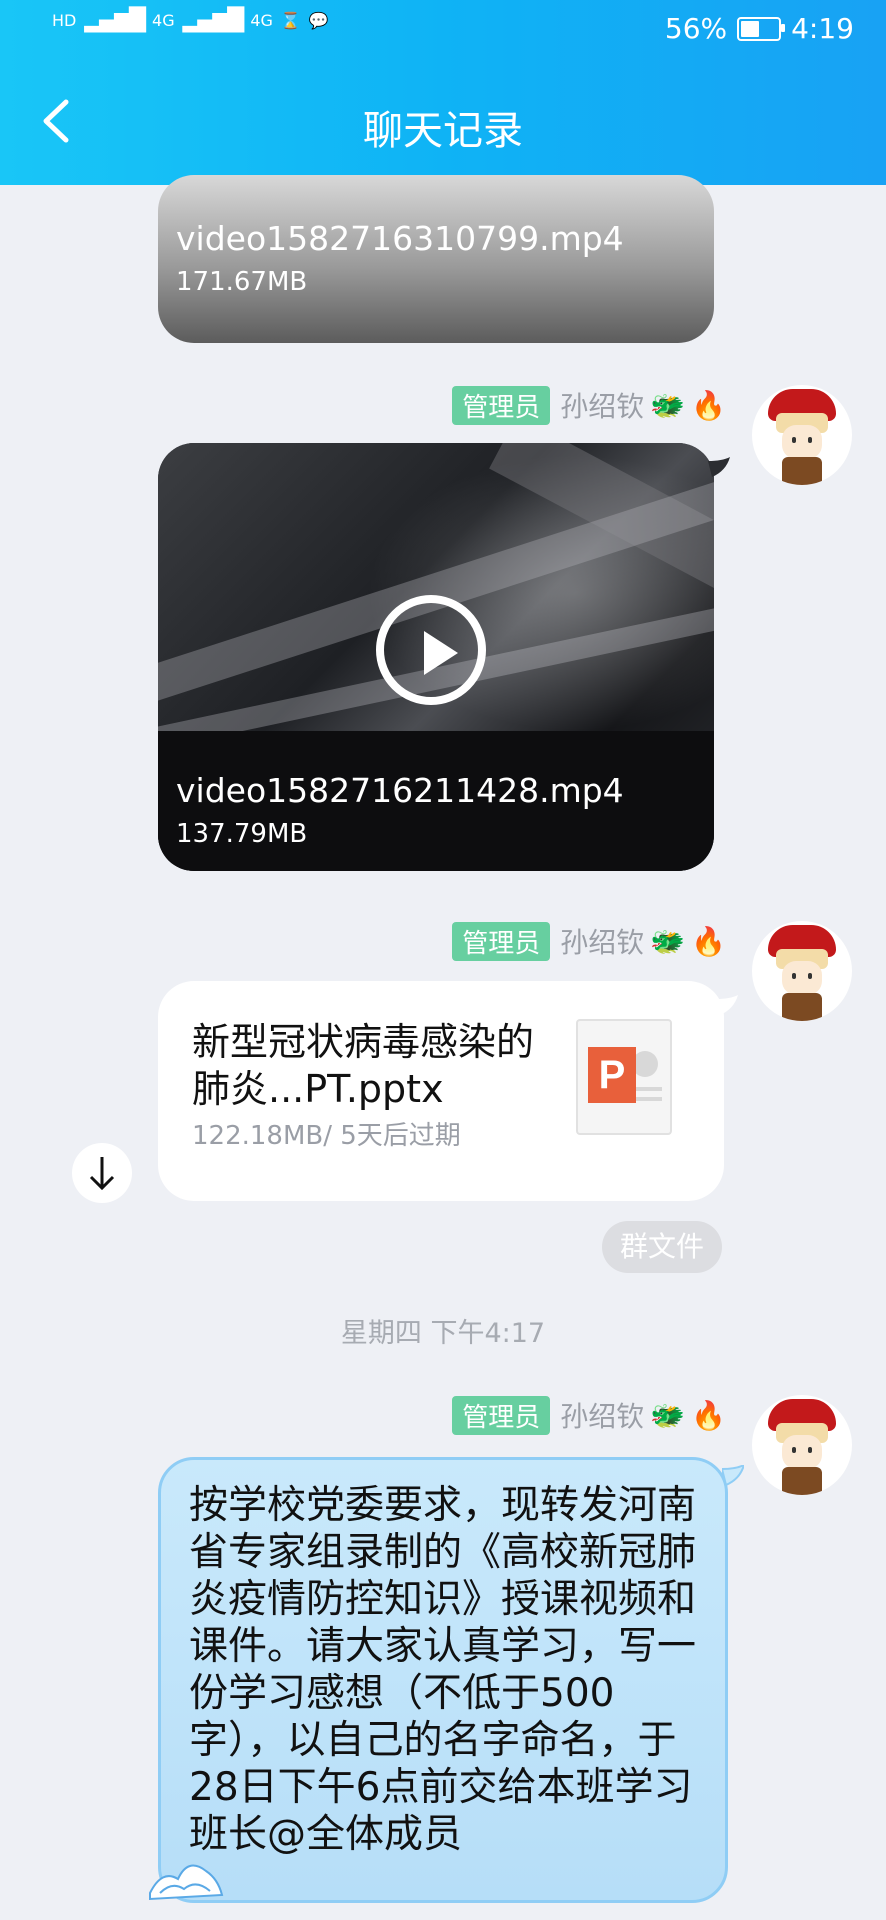 The height and width of the screenshot is (1920, 886). I want to click on page-title: 聊天记录, so click(443, 131).